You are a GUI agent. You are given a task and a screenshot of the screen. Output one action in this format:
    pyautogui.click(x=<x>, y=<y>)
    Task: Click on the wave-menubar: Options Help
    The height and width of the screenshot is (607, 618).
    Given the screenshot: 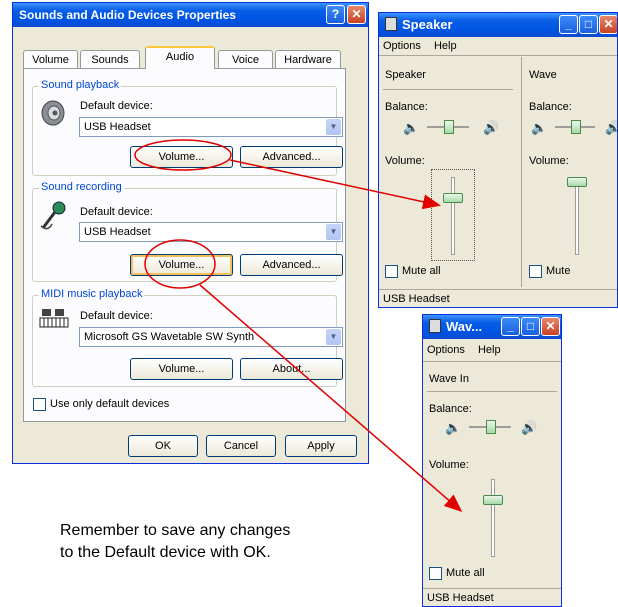 What is the action you would take?
    pyautogui.click(x=492, y=350)
    